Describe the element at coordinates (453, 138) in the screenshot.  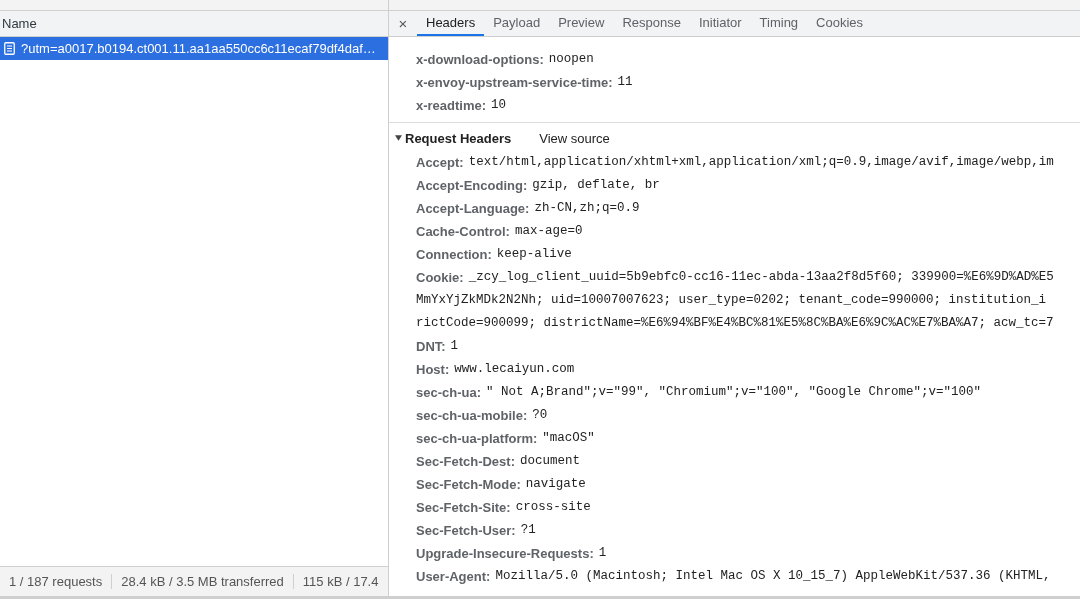
I see `section-toggle: Request Headers` at that location.